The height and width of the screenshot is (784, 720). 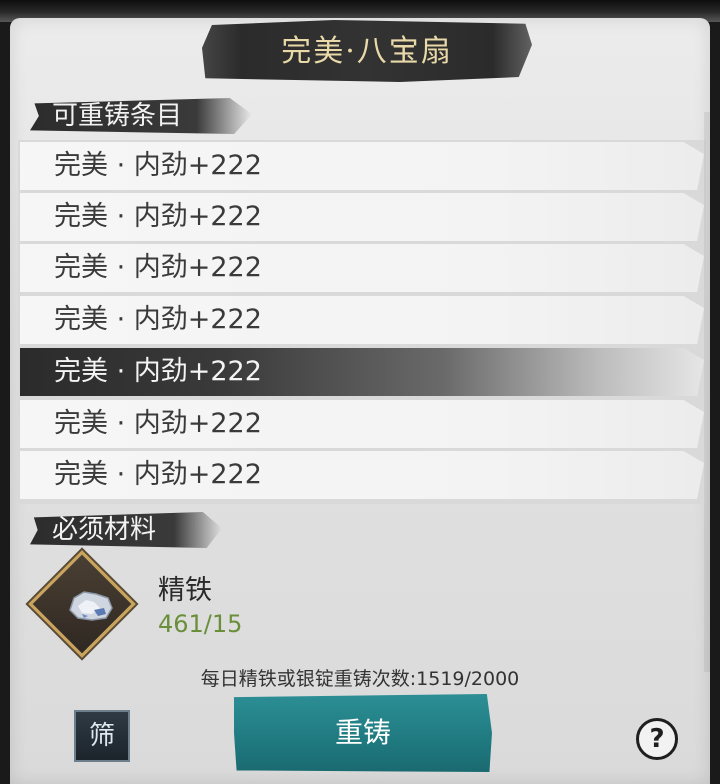 I want to click on filter-button: 筛, so click(x=102, y=736).